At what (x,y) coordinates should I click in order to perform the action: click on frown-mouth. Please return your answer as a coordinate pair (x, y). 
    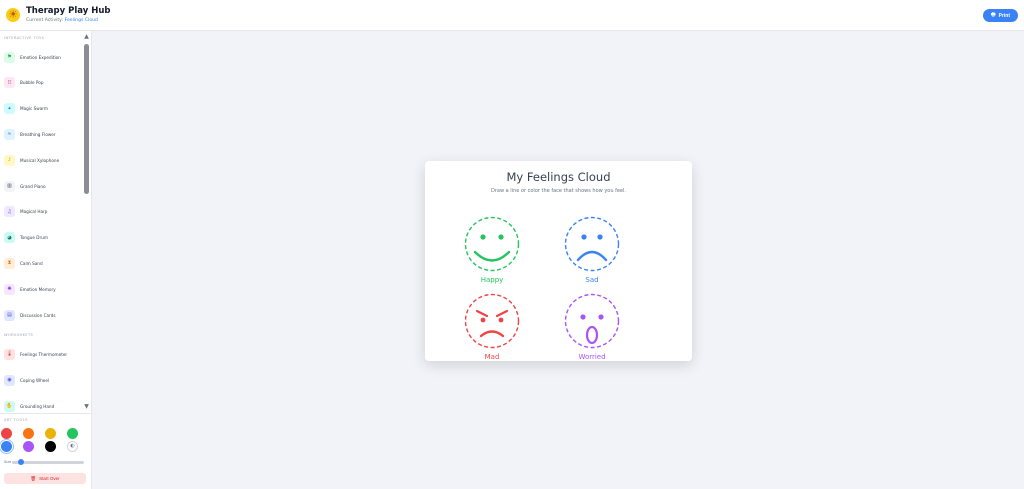
    Looking at the image, I should click on (592, 256).